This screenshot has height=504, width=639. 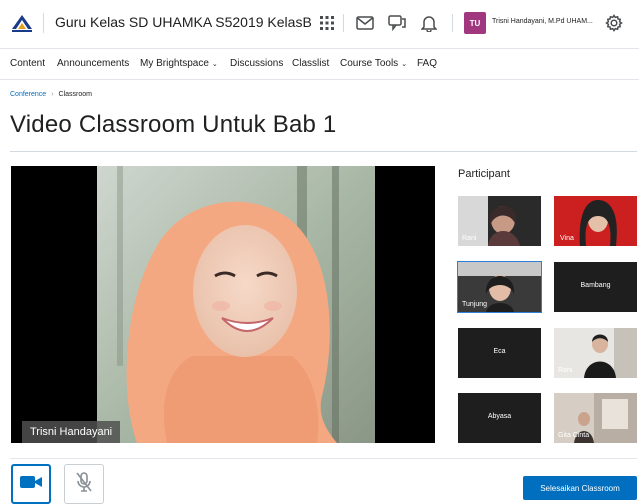 I want to click on speaker-name-tag: Trisni Handayani, so click(x=71, y=432).